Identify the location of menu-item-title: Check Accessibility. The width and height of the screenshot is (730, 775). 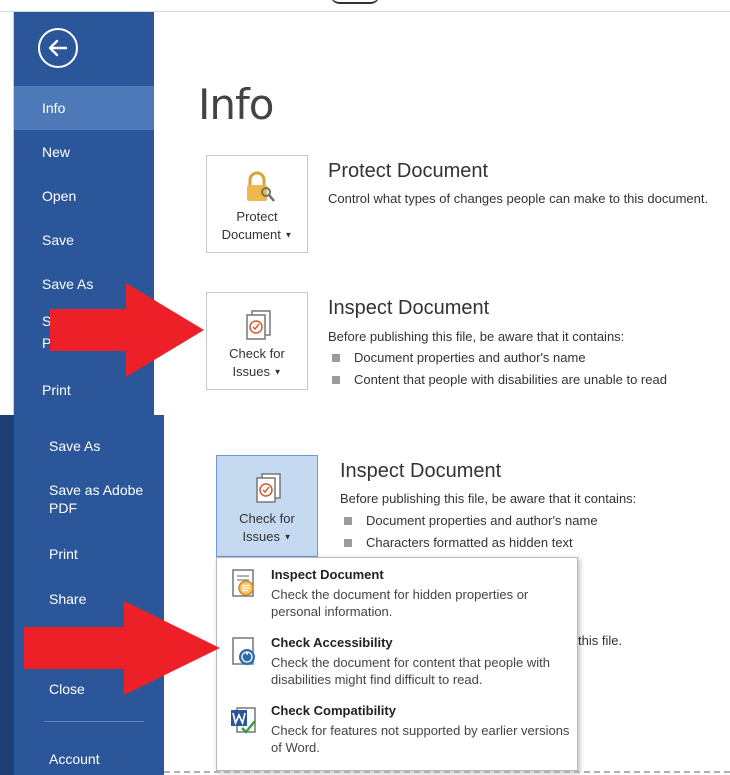
(332, 642).